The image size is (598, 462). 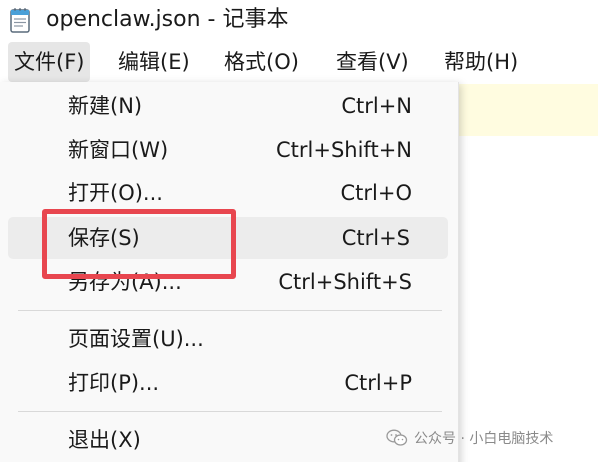 What do you see at coordinates (104, 440) in the screenshot?
I see `menu-item-label: 退出(X)` at bounding box center [104, 440].